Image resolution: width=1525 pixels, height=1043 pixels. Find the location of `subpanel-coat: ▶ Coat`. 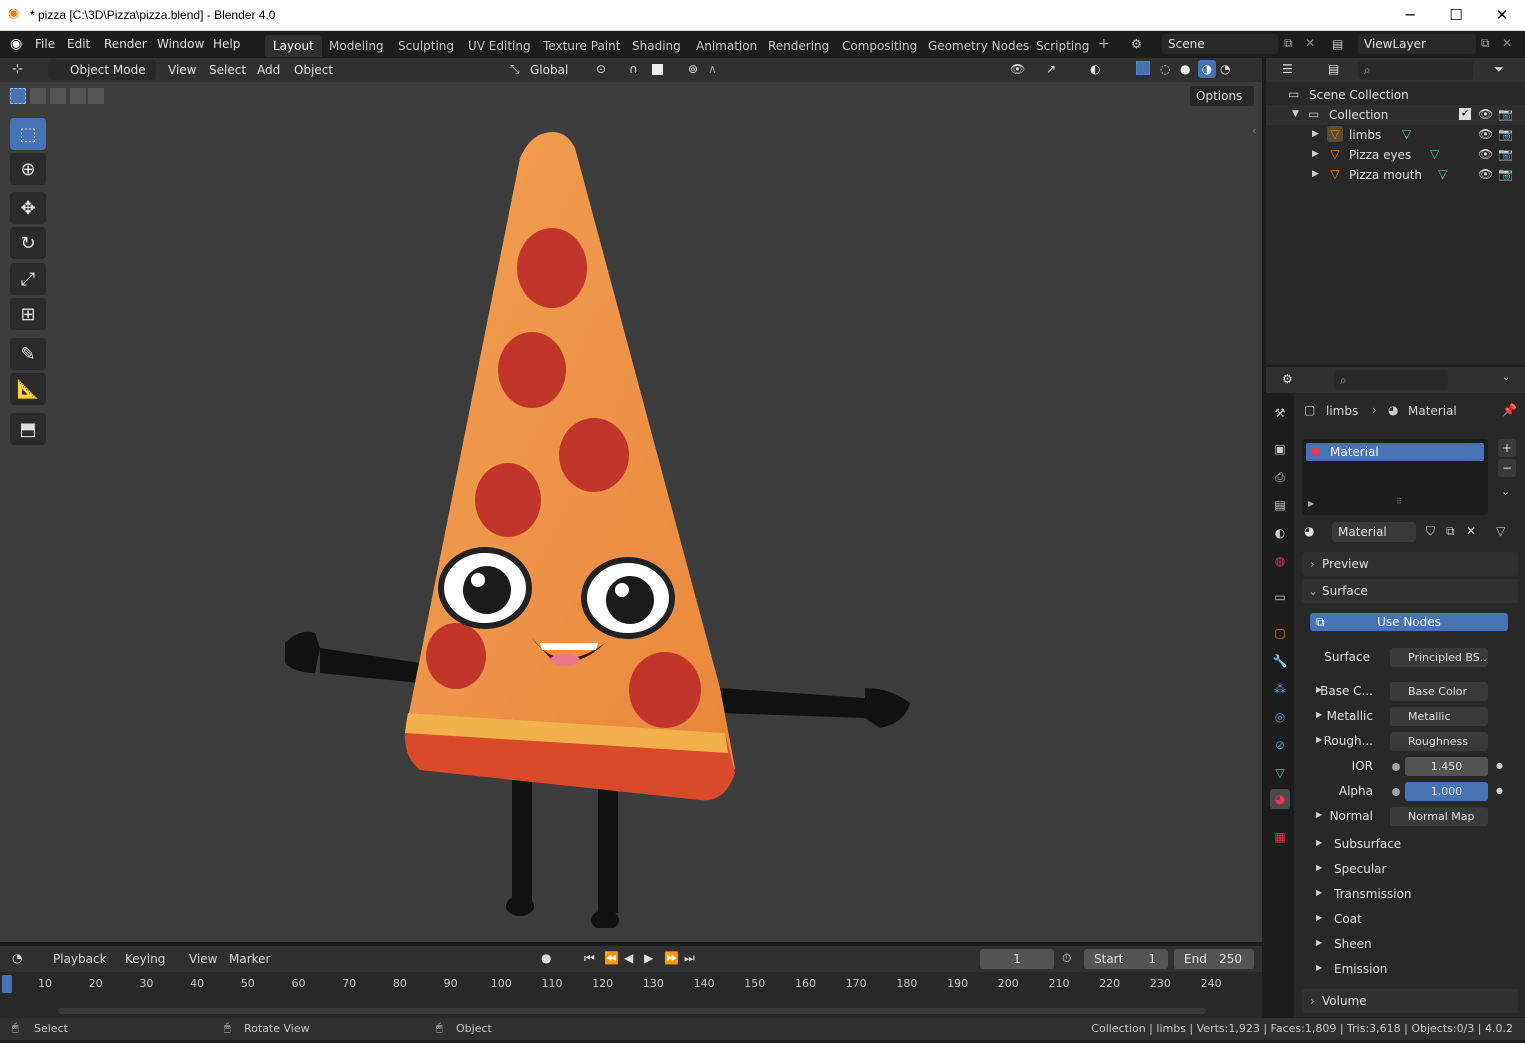

subpanel-coat: ▶ Coat is located at coordinates (1410, 920).